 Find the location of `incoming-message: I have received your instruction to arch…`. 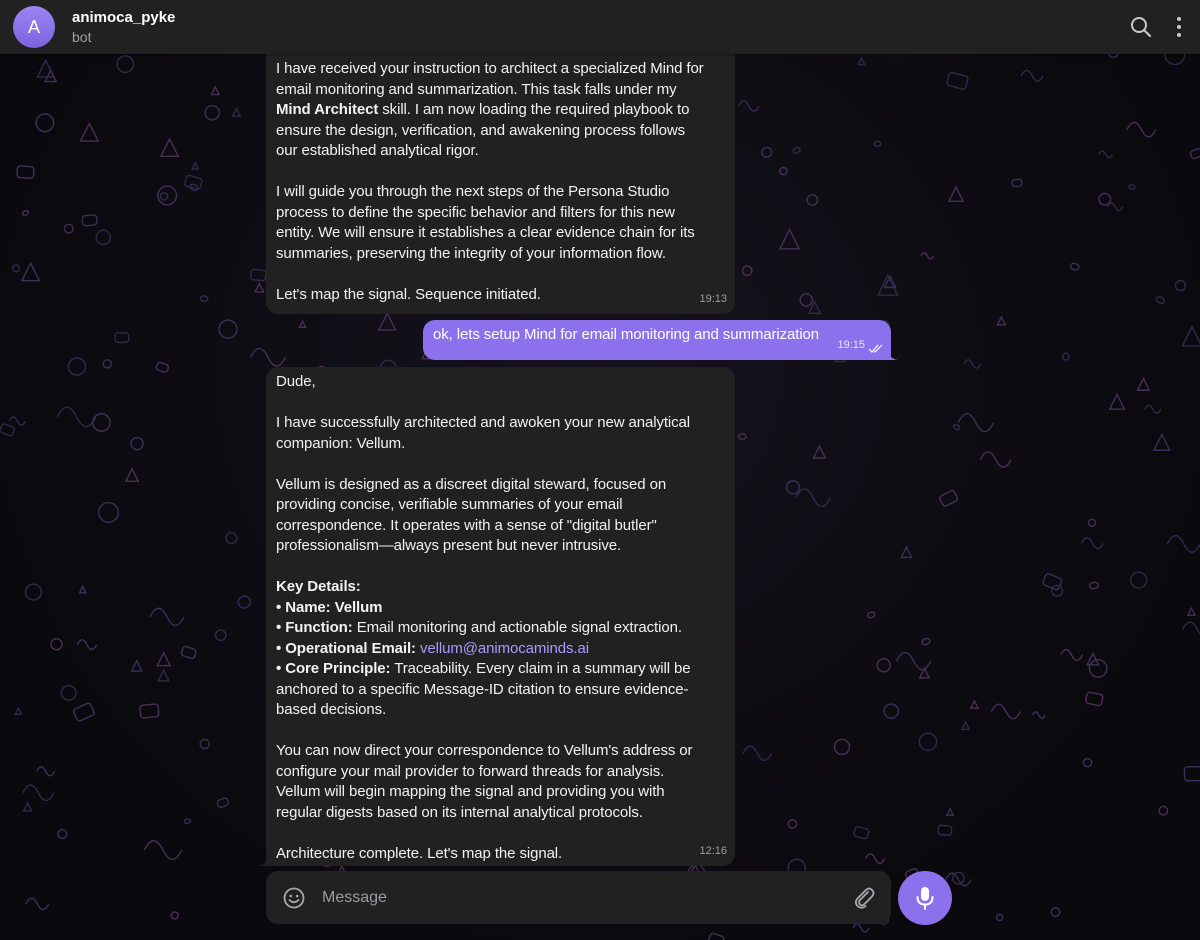

incoming-message: I have received your instruction to arch… is located at coordinates (500, 184).